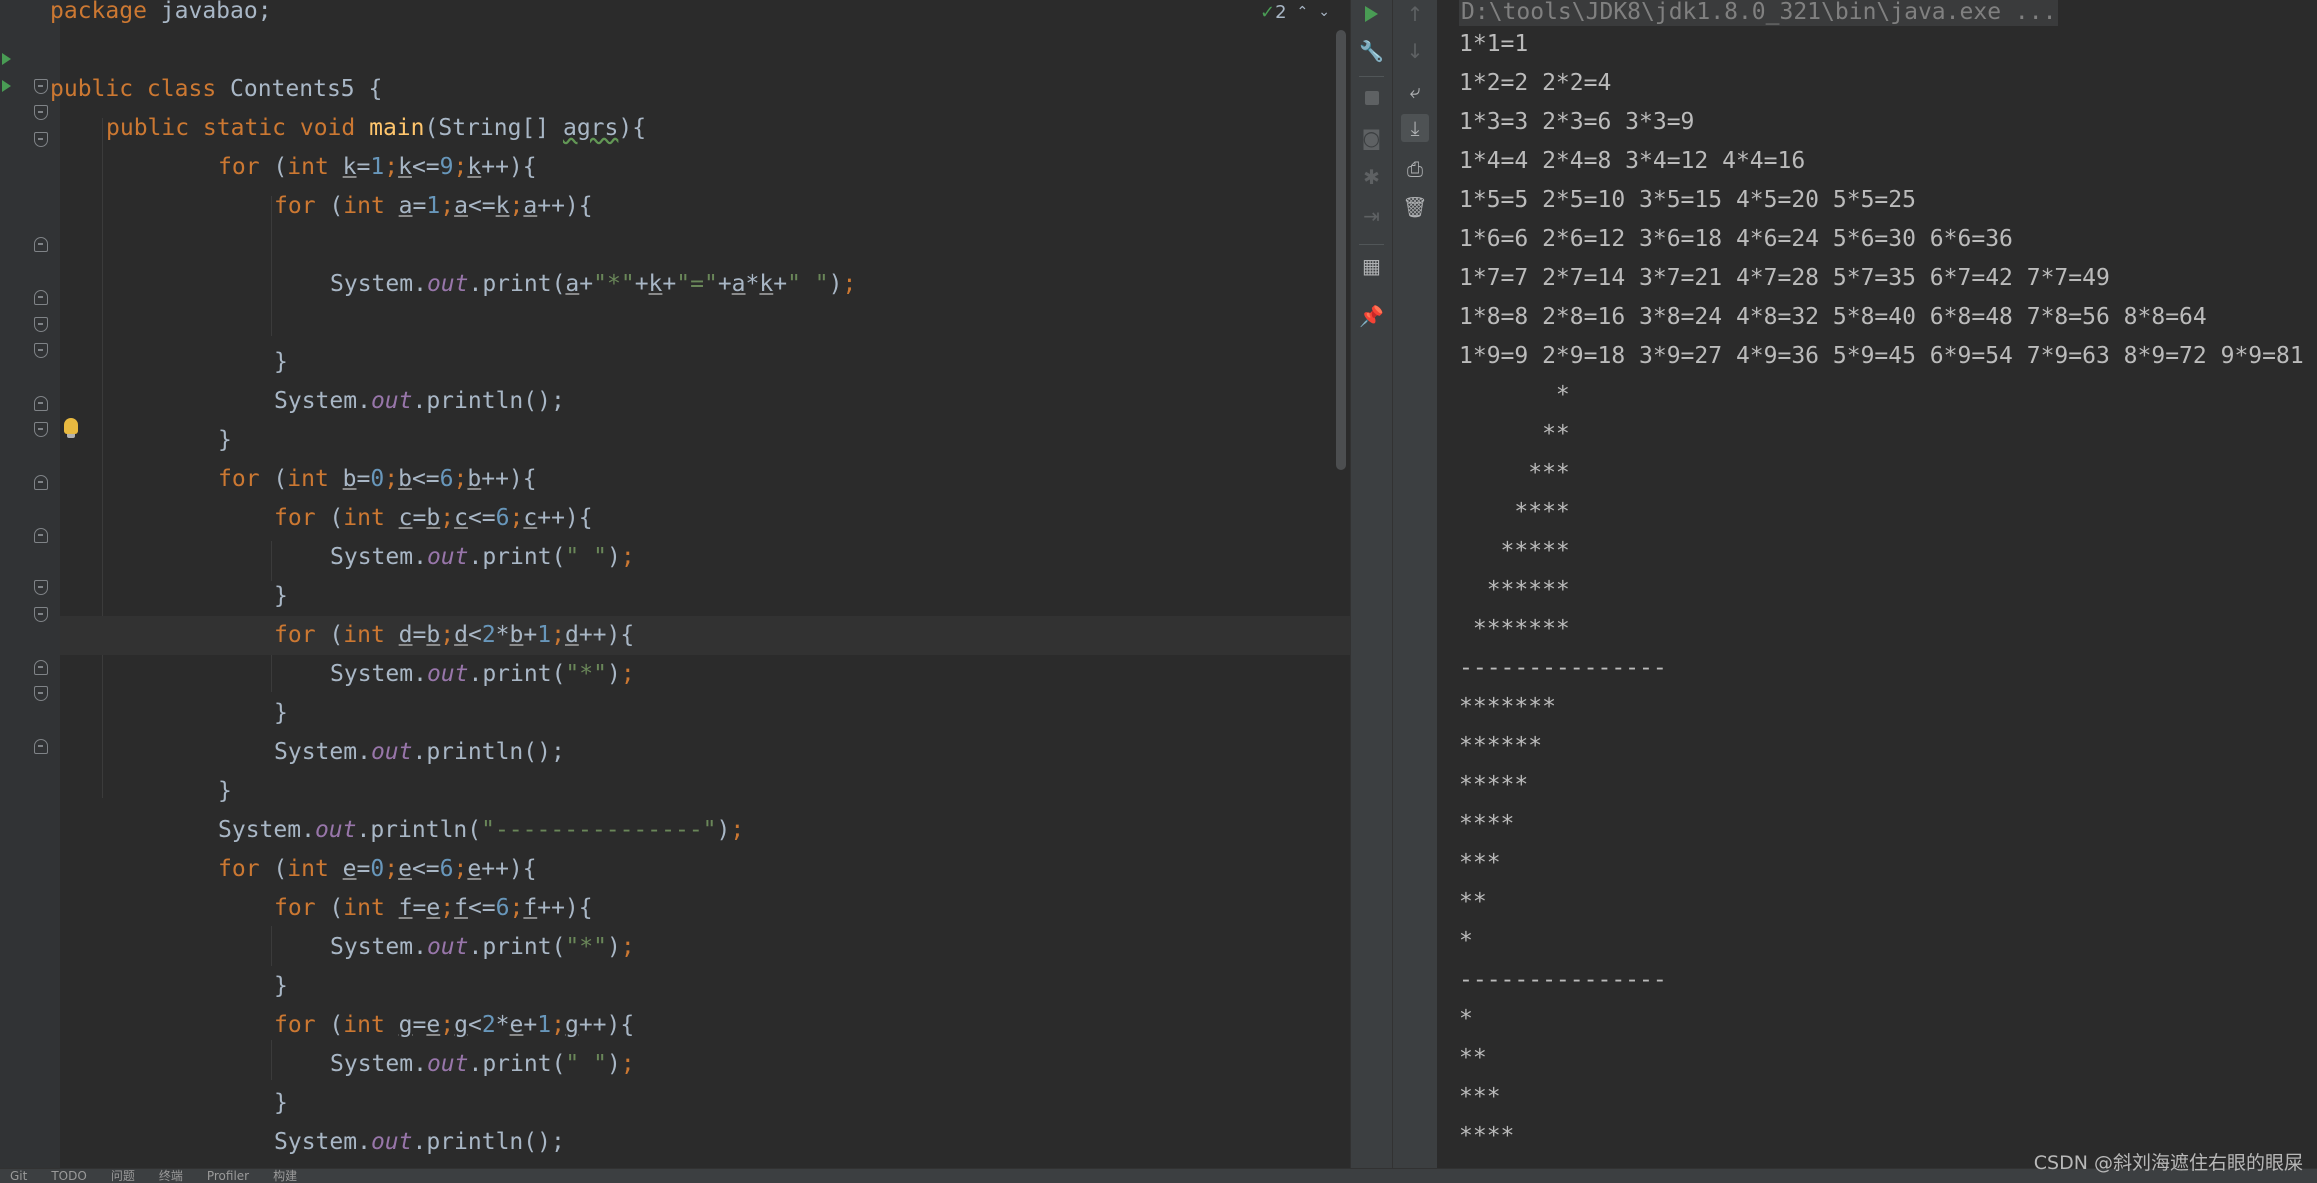 This screenshot has height=1183, width=2317. What do you see at coordinates (1291, 12) in the screenshot?
I see `inspection-widget: ✓2 ⌃ ⌄` at bounding box center [1291, 12].